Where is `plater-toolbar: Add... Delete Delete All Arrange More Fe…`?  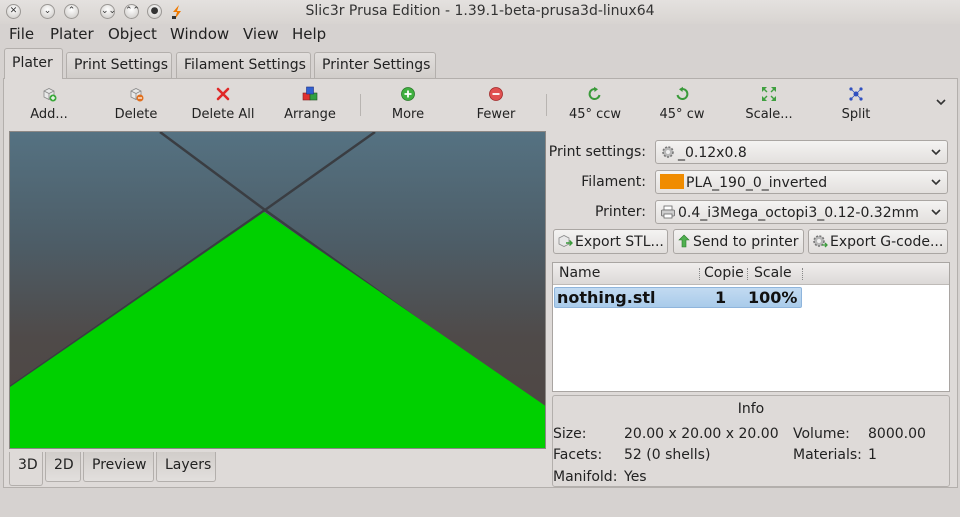
plater-toolbar: Add... Delete Delete All Arrange More Fe… is located at coordinates (480, 104).